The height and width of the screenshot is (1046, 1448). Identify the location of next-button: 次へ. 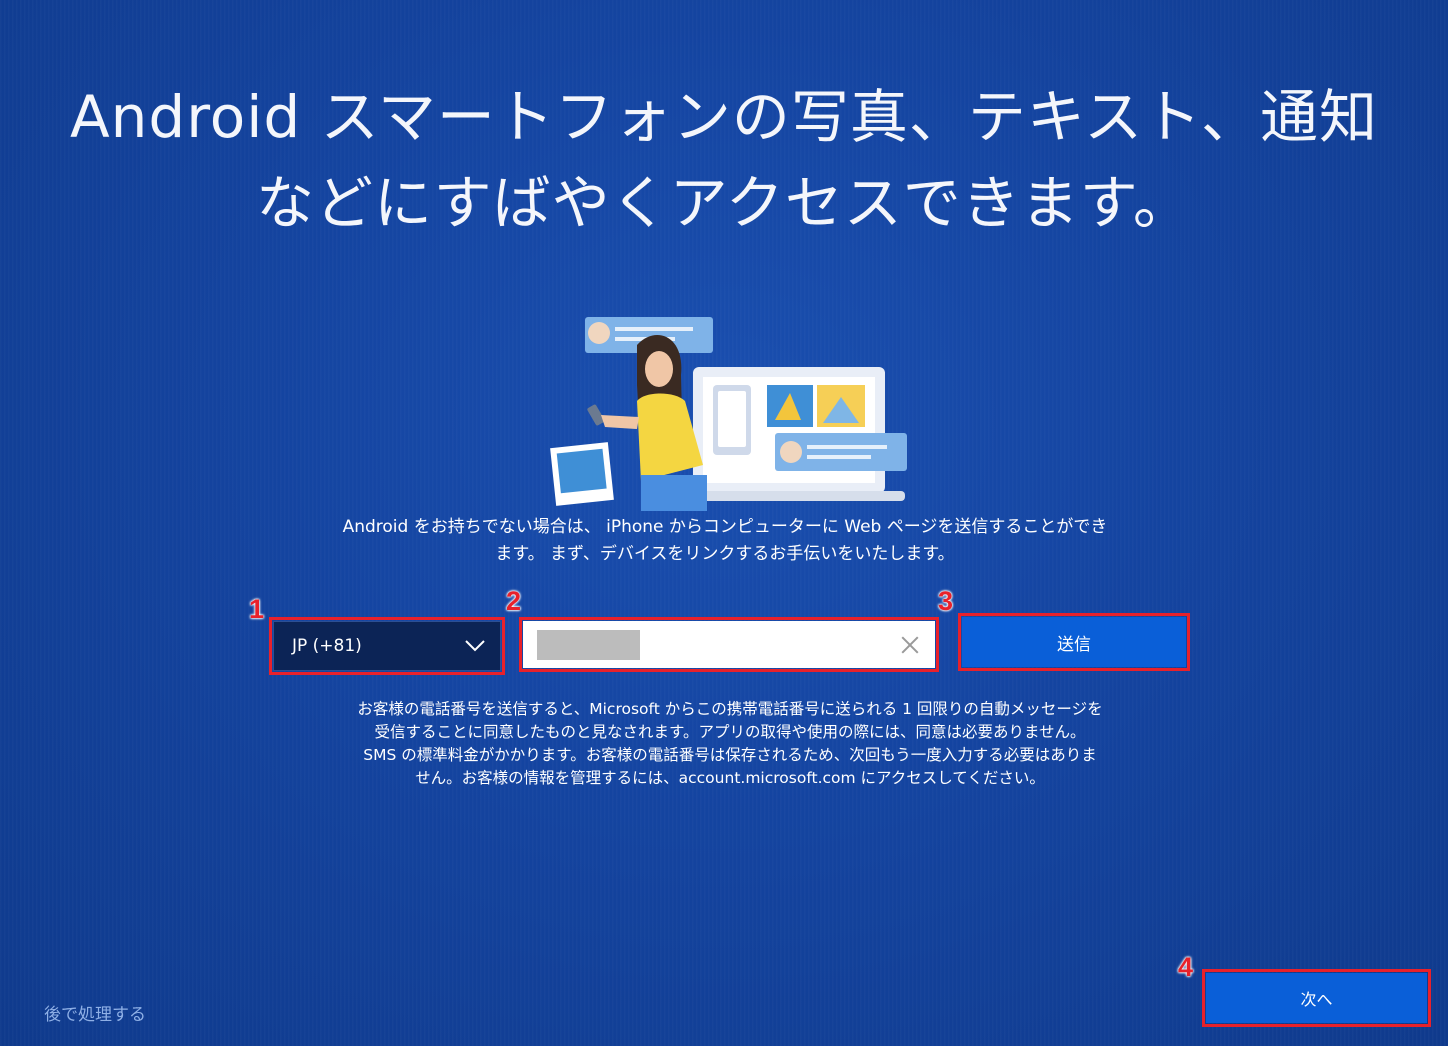
(1316, 998).